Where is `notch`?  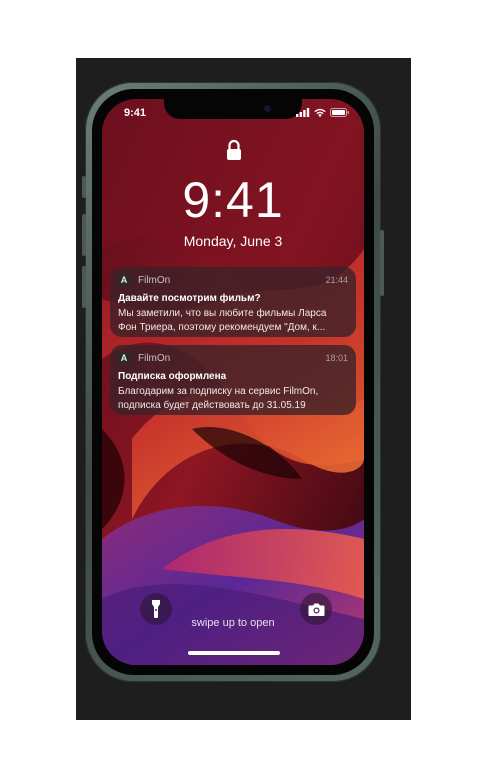 notch is located at coordinates (233, 109).